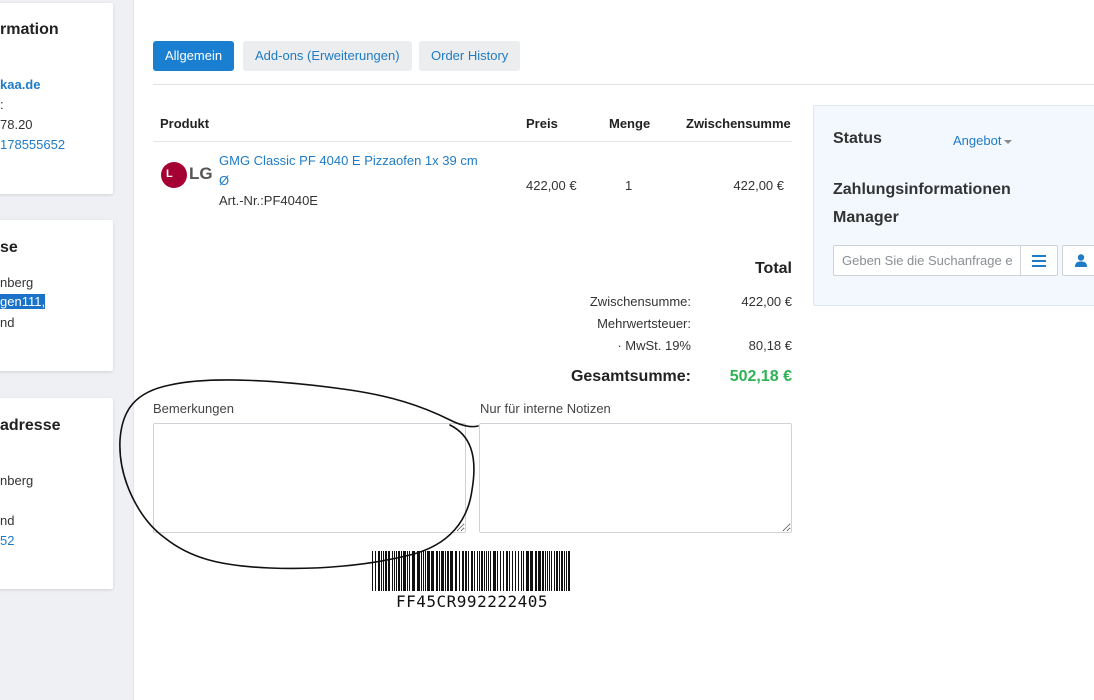 The width and height of the screenshot is (1094, 700). Describe the element at coordinates (758, 185) in the screenshot. I see `product-subtotal: 422,00 €` at that location.